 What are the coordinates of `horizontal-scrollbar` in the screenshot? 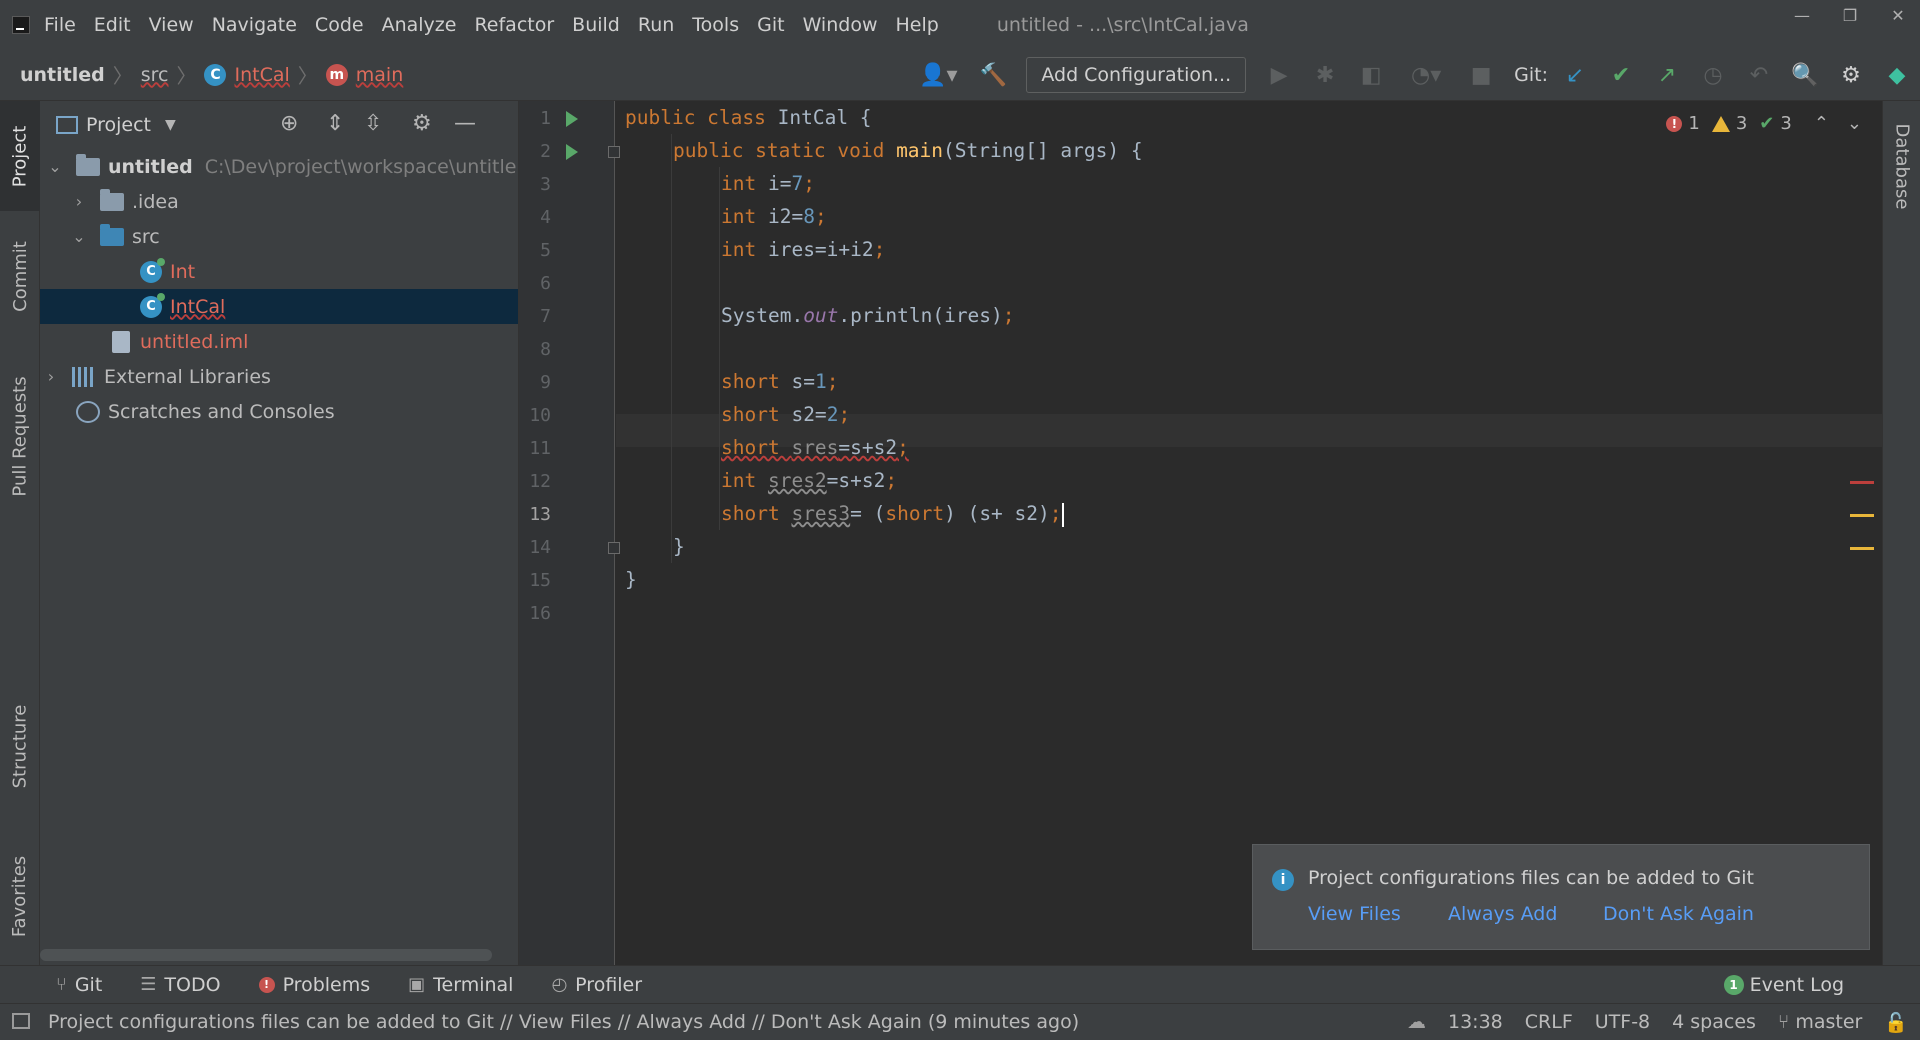 It's located at (266, 955).